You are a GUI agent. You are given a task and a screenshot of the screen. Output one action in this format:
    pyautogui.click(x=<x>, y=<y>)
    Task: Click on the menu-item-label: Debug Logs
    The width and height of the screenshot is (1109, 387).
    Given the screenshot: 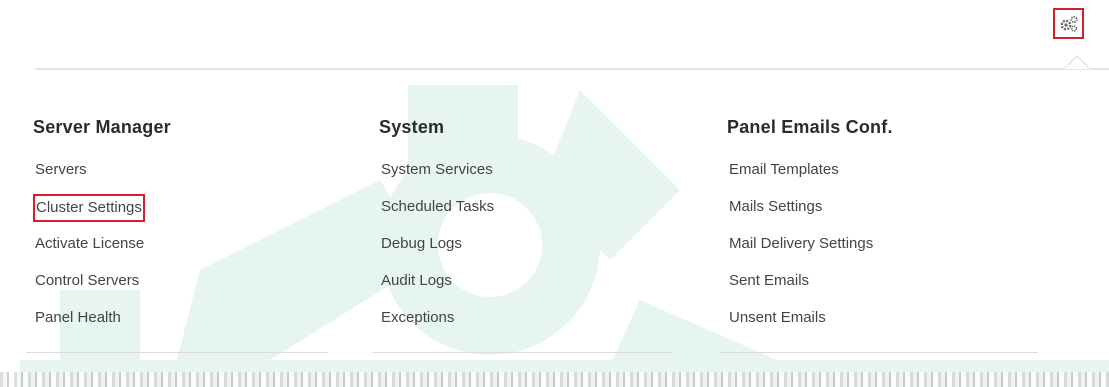 What is the action you would take?
    pyautogui.click(x=421, y=244)
    